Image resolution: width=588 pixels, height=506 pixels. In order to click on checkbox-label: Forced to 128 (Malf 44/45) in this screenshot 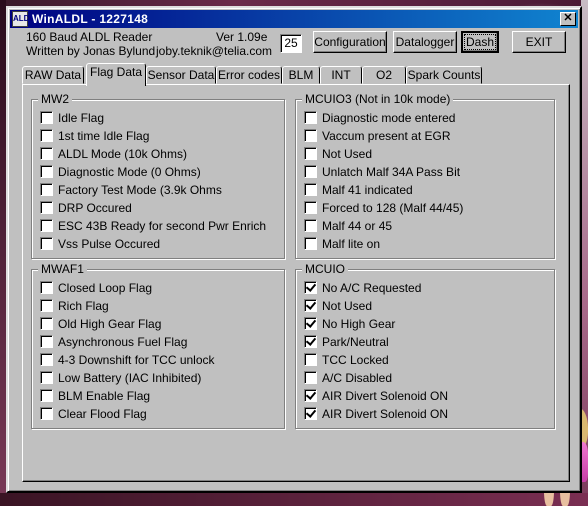, I will do `click(393, 208)`.